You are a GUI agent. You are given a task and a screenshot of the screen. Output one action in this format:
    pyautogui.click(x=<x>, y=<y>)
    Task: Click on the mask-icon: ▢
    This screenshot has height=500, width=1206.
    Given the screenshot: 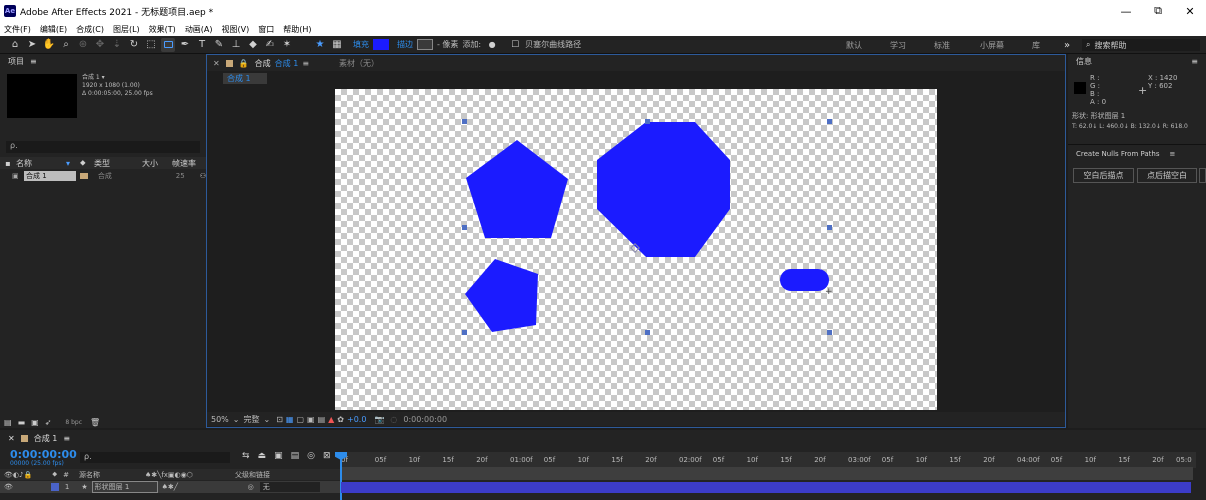 What is the action you would take?
    pyautogui.click(x=300, y=419)
    